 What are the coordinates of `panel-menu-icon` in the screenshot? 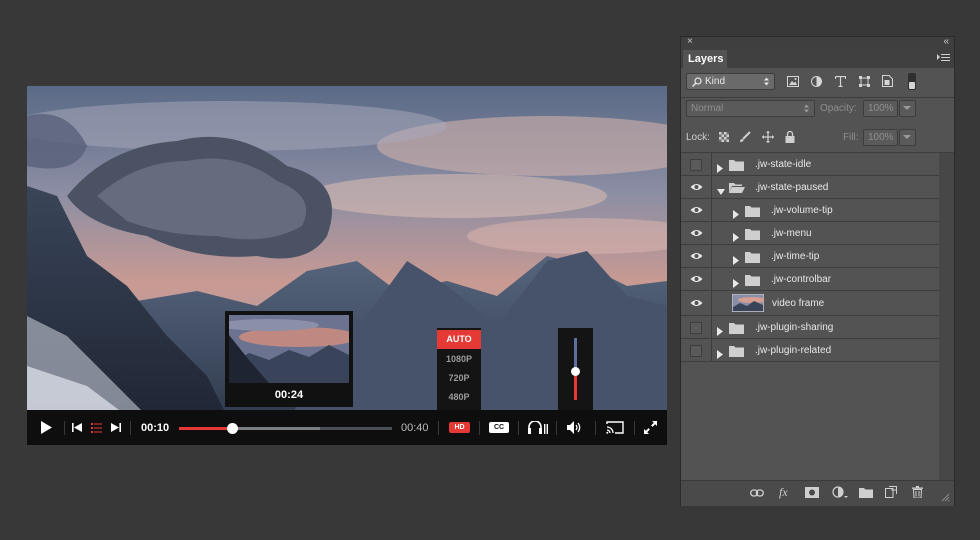 It's located at (943, 58).